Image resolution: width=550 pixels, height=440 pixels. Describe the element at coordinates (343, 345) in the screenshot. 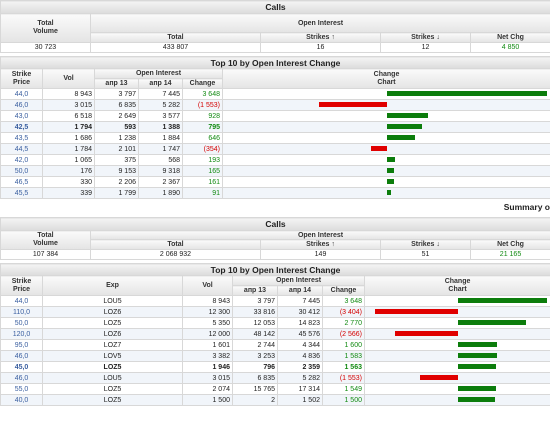

I see `change-cell: 1 600` at that location.